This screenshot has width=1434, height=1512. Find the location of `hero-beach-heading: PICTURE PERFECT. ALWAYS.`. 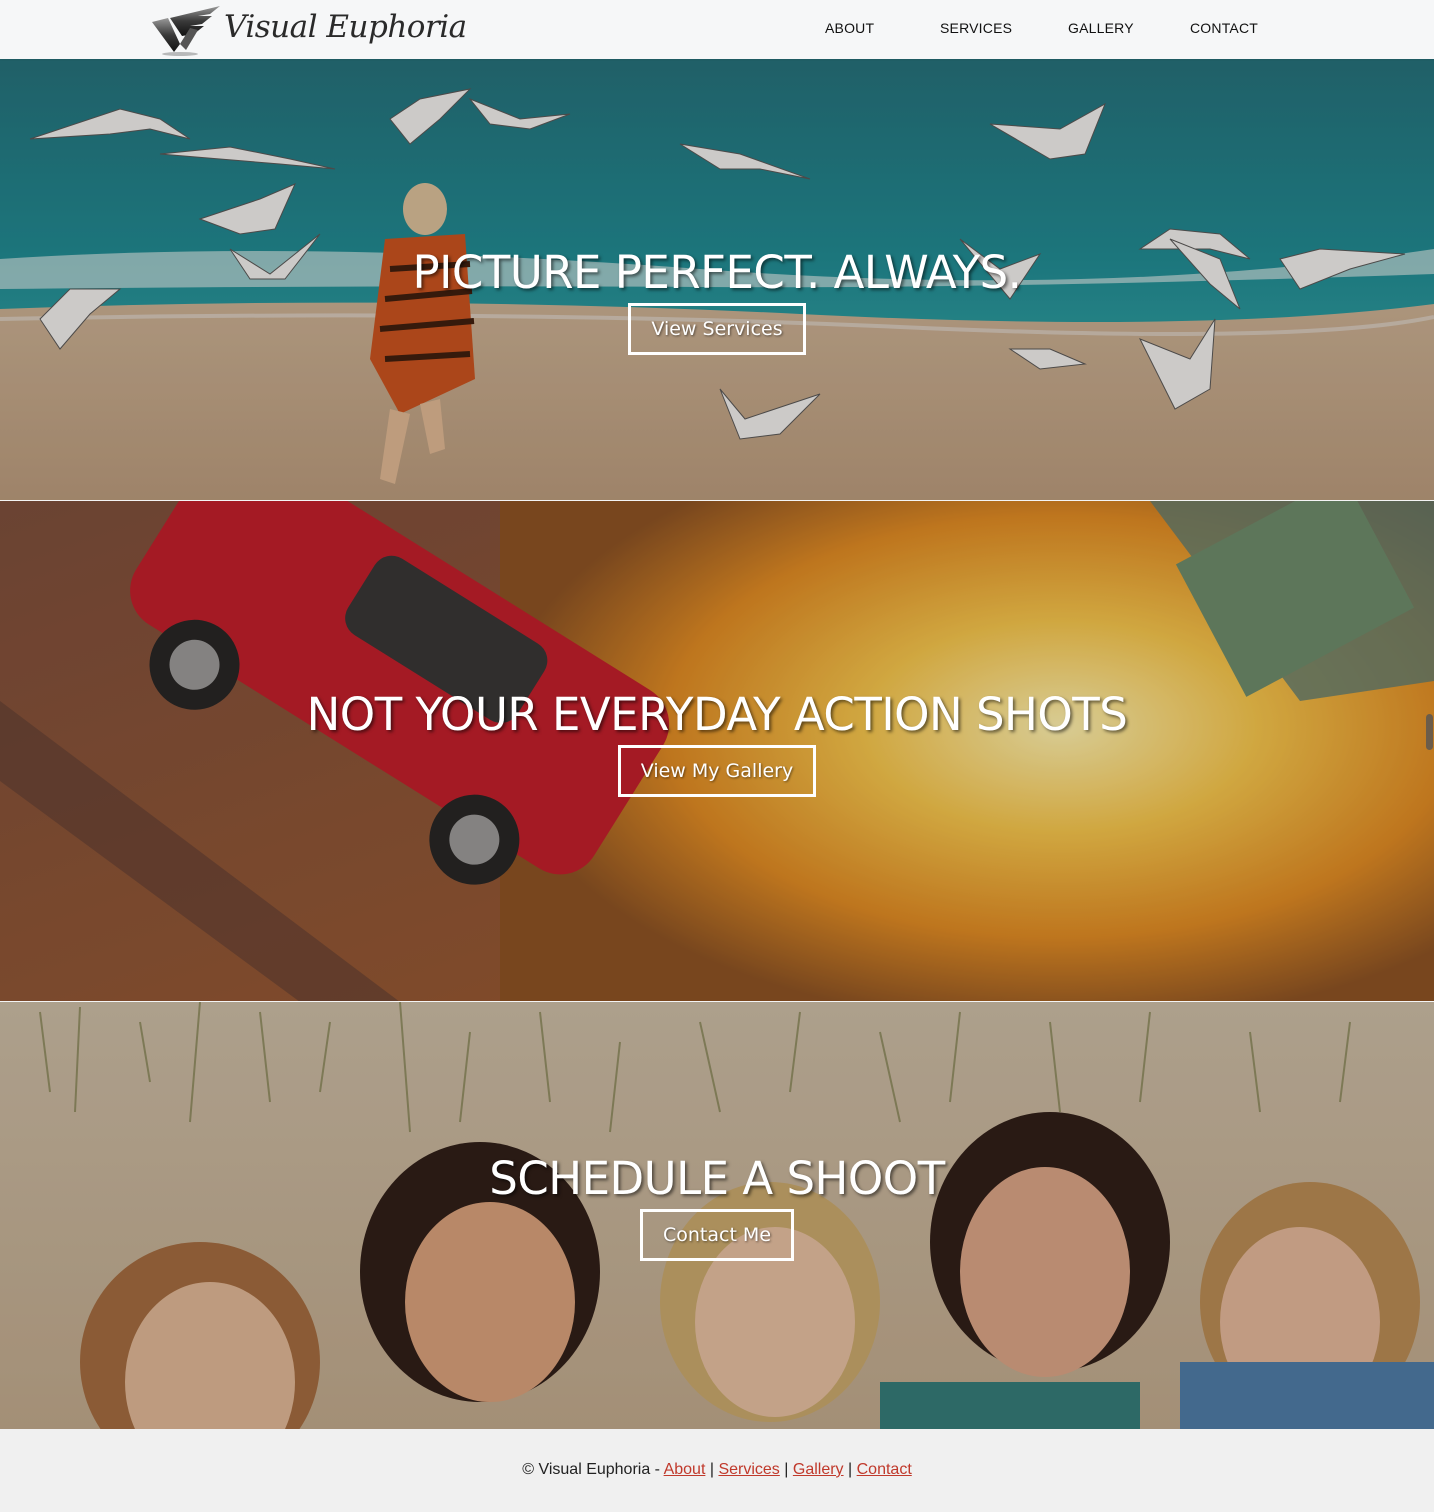

hero-beach-heading: PICTURE PERFECT. ALWAYS. is located at coordinates (717, 272).